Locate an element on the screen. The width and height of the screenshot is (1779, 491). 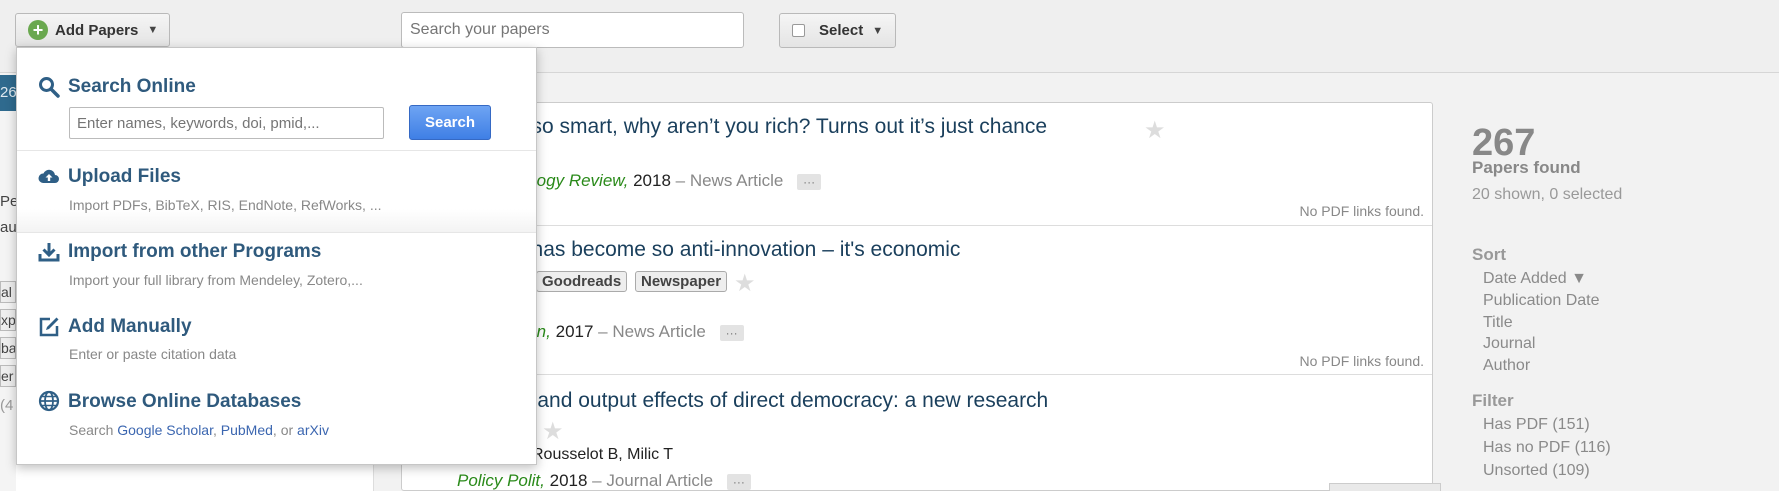
paper-meta: Policy Polit, 2018 – Journal Article ··· is located at coordinates (604, 480).